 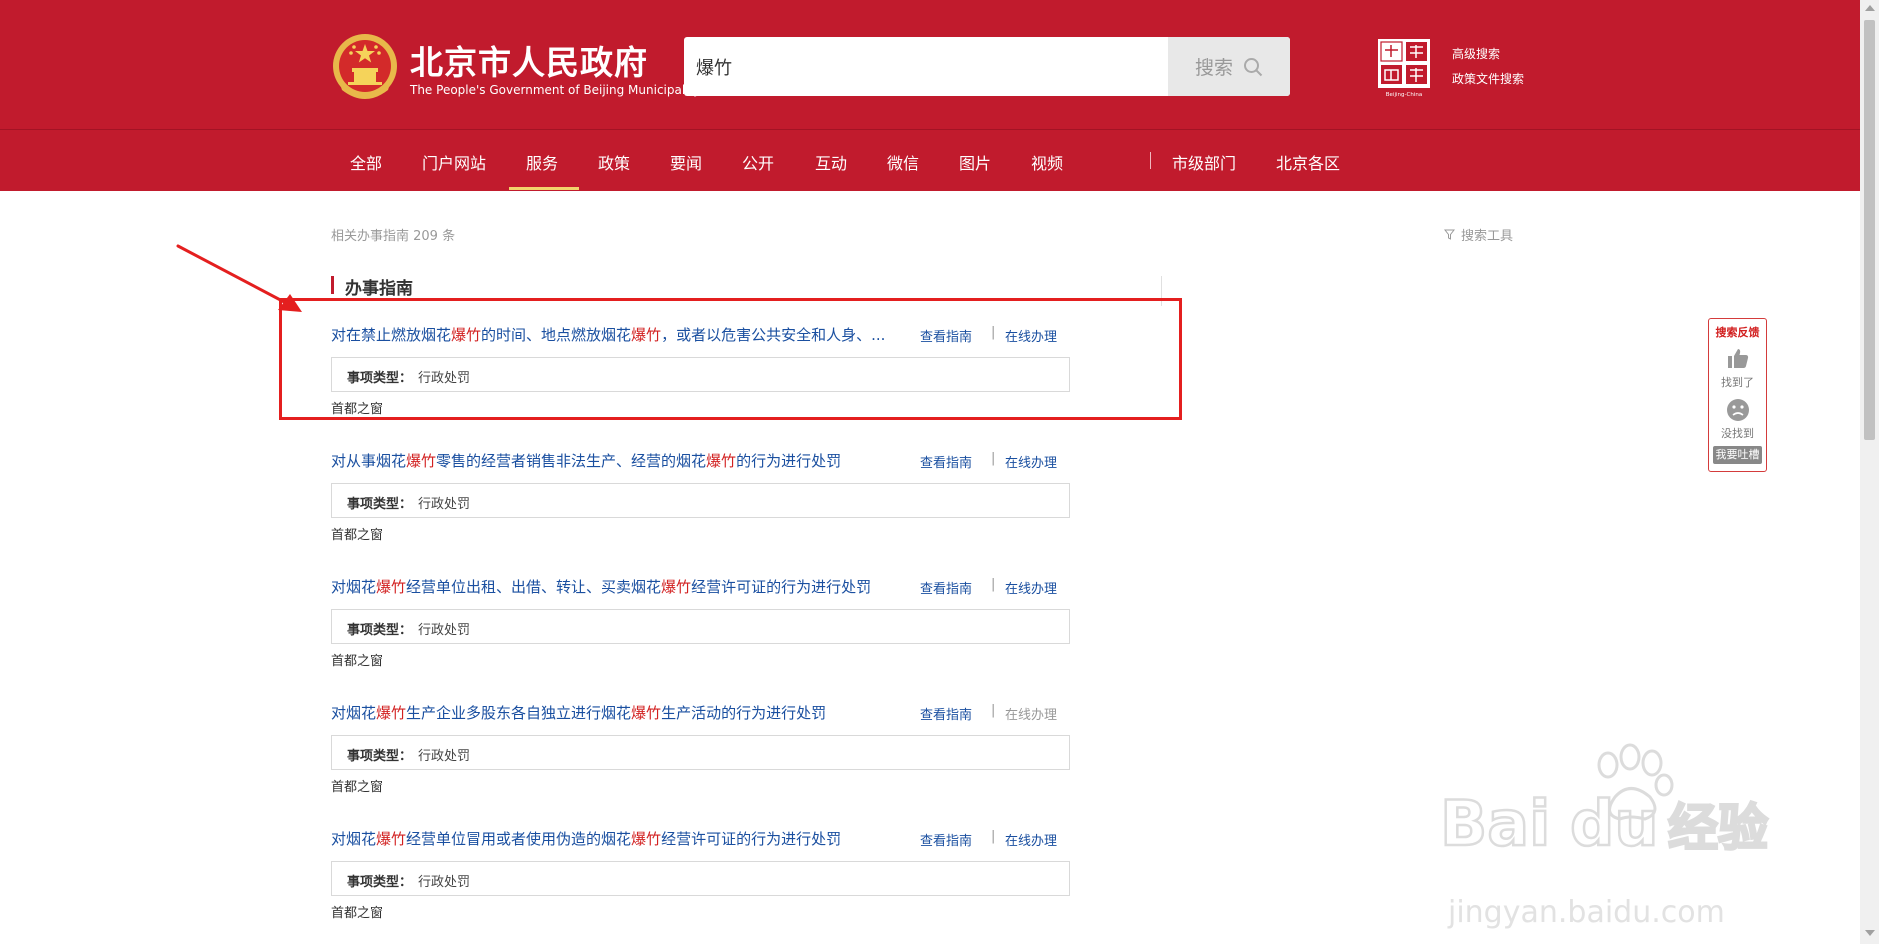 I want to click on online-handle-link-4-disabled: 在线办理, so click(x=1031, y=715).